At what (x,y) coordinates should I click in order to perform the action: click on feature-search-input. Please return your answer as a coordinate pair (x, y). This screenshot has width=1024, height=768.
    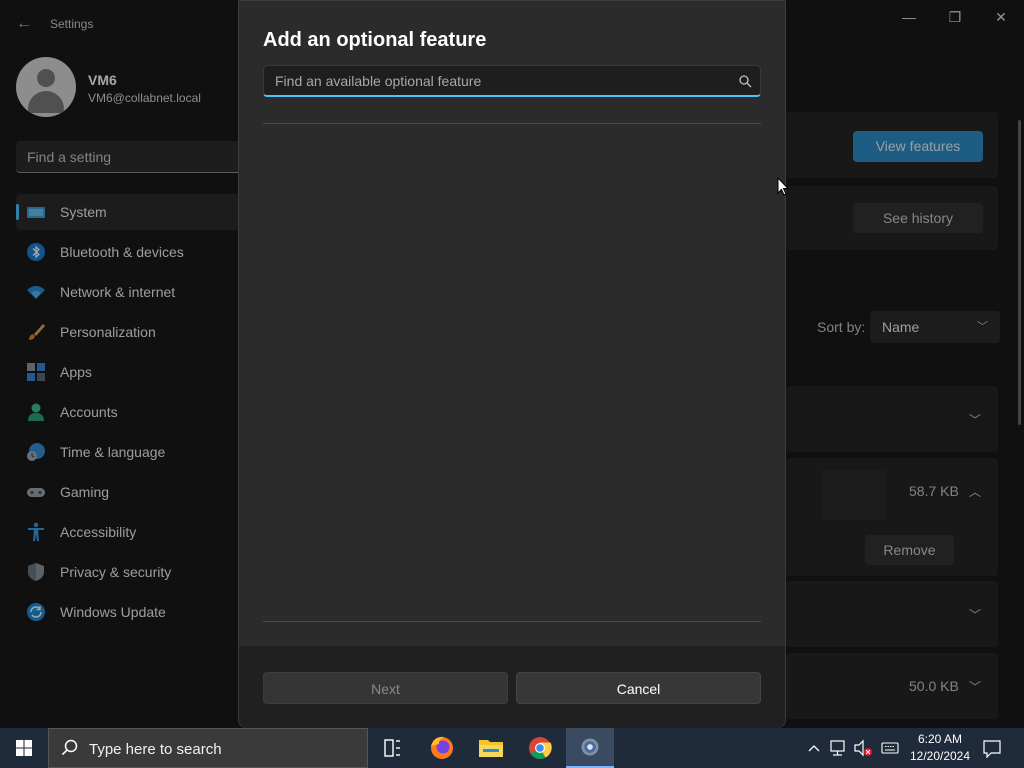
    Looking at the image, I should click on (494, 81).